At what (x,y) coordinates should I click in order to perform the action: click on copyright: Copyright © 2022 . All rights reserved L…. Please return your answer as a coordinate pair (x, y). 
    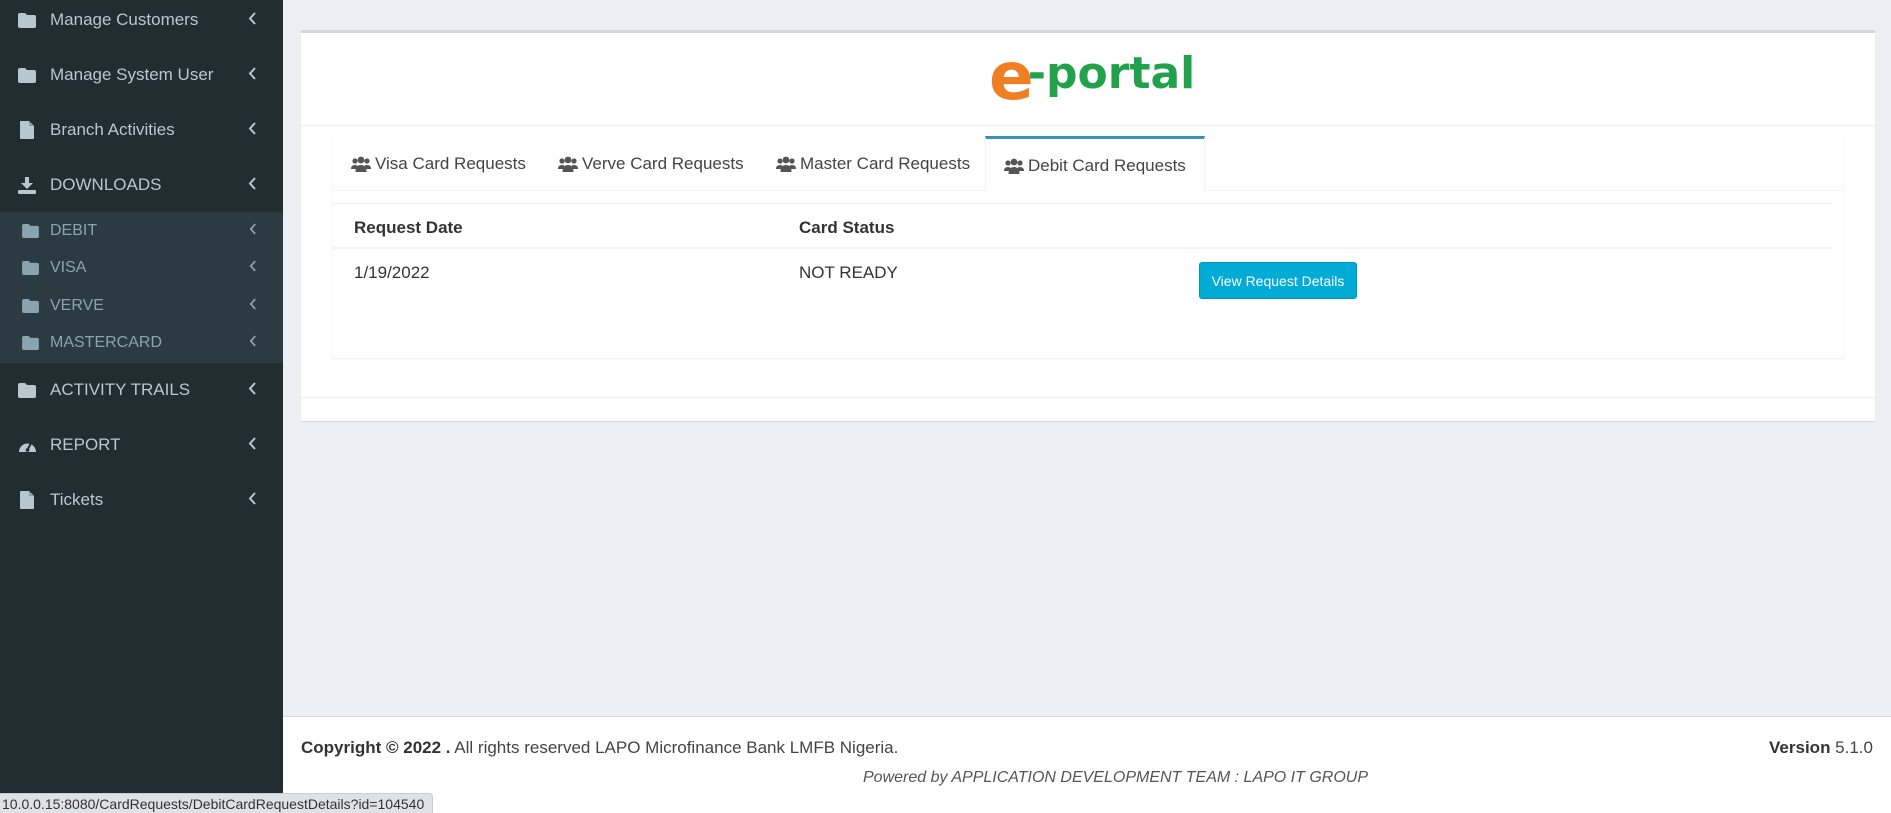
    Looking at the image, I should click on (599, 748).